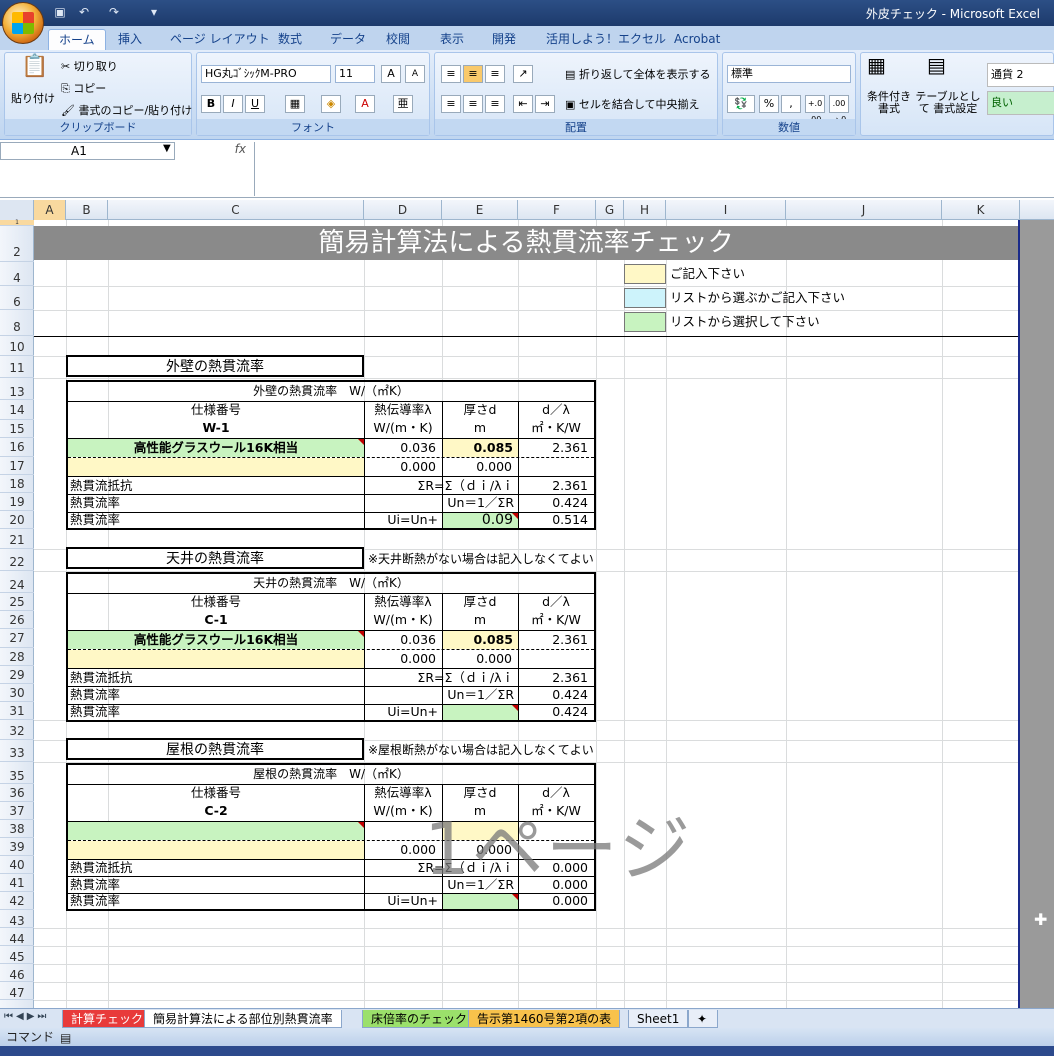 This screenshot has height=1056, width=1054. Describe the element at coordinates (815, 109) in the screenshot. I see `increase-decimal-button: +.0 .00` at that location.